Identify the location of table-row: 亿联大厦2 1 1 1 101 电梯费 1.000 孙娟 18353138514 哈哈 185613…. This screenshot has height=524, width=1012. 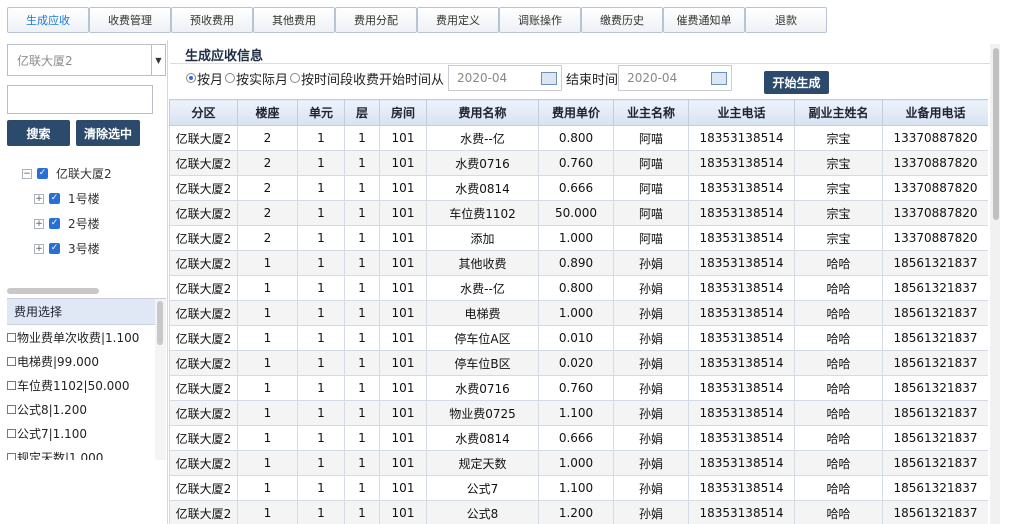
(578, 313).